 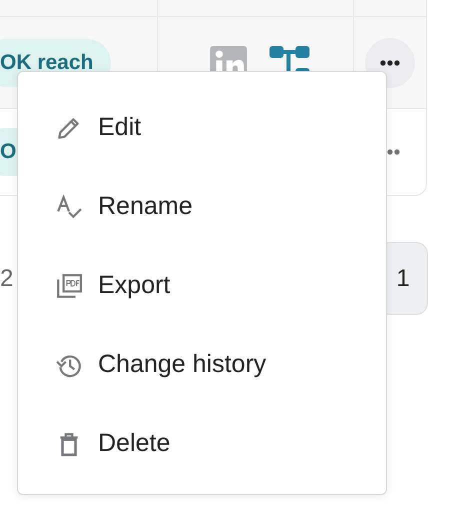 What do you see at coordinates (7, 278) in the screenshot?
I see `page-number: 2` at bounding box center [7, 278].